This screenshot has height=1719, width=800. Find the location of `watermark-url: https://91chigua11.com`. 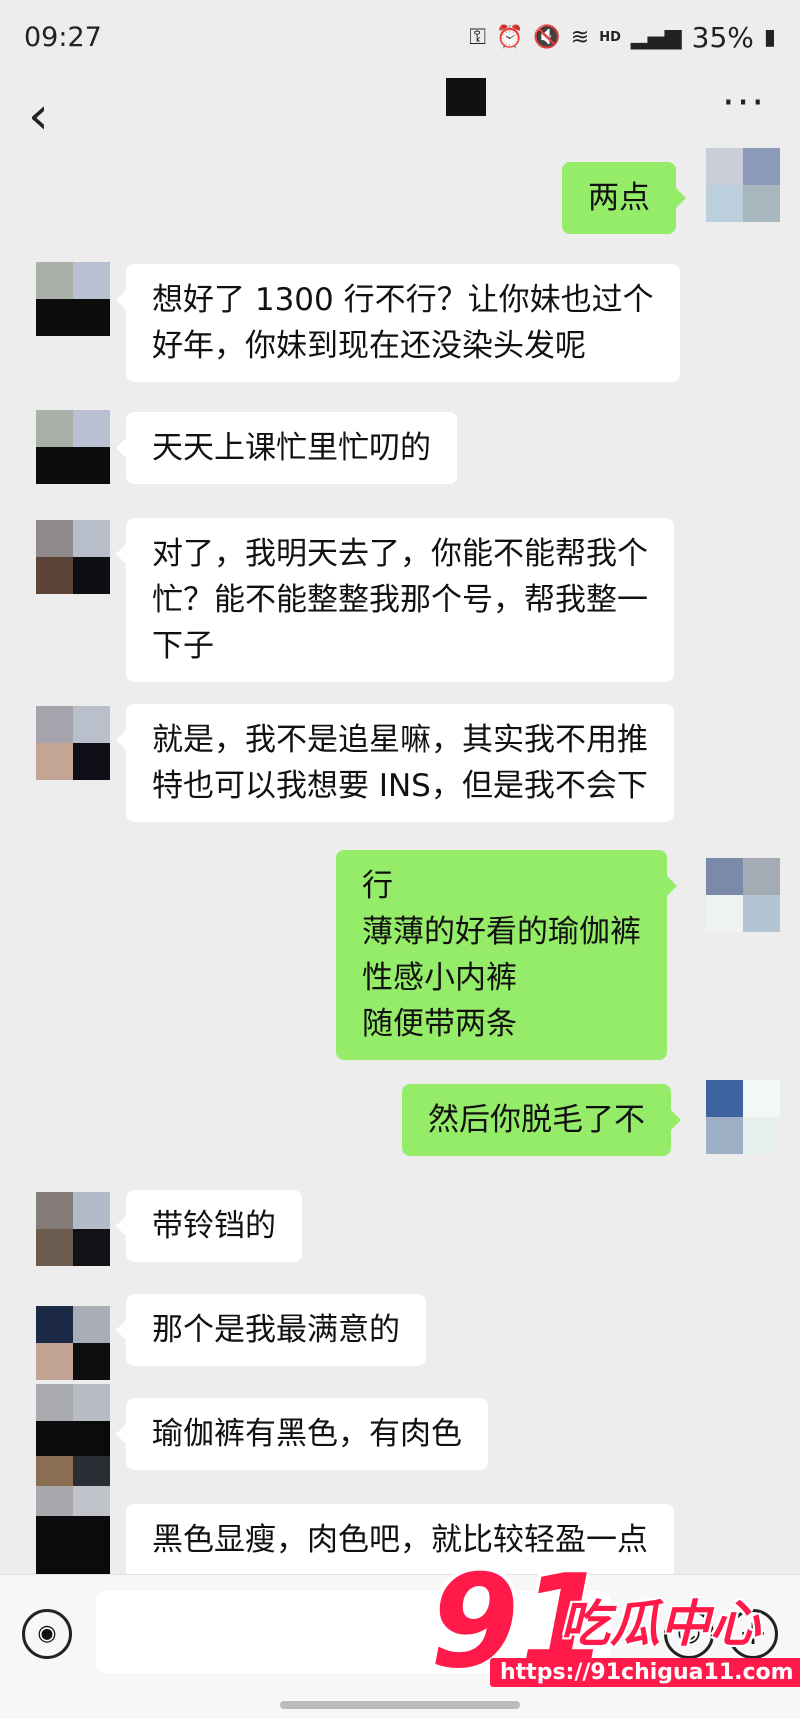

watermark-url: https://91chigua11.com is located at coordinates (645, 1672).